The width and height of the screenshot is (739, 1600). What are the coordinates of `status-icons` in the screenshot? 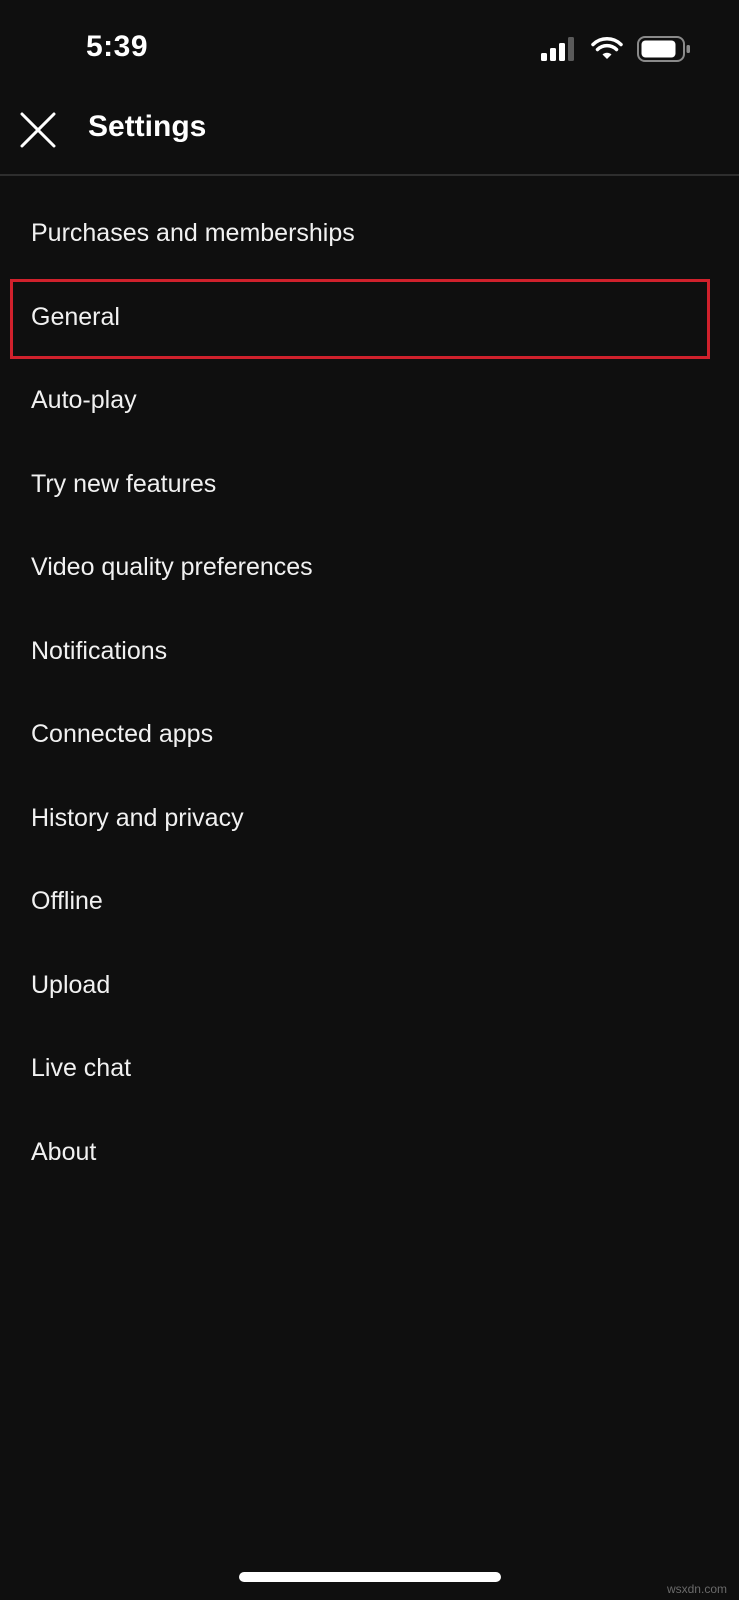 It's located at (616, 49).